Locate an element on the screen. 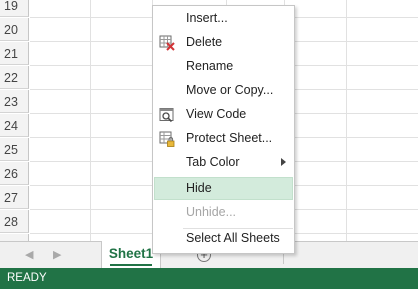 Image resolution: width=418 pixels, height=289 pixels. menu-item-view-code: View Code is located at coordinates (223, 114).